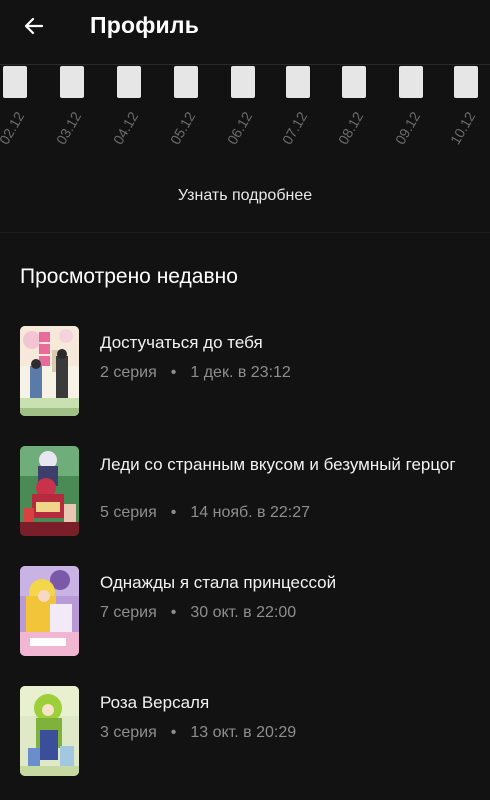  I want to click on watch-date: 30 окт. в 22:00, so click(243, 612).